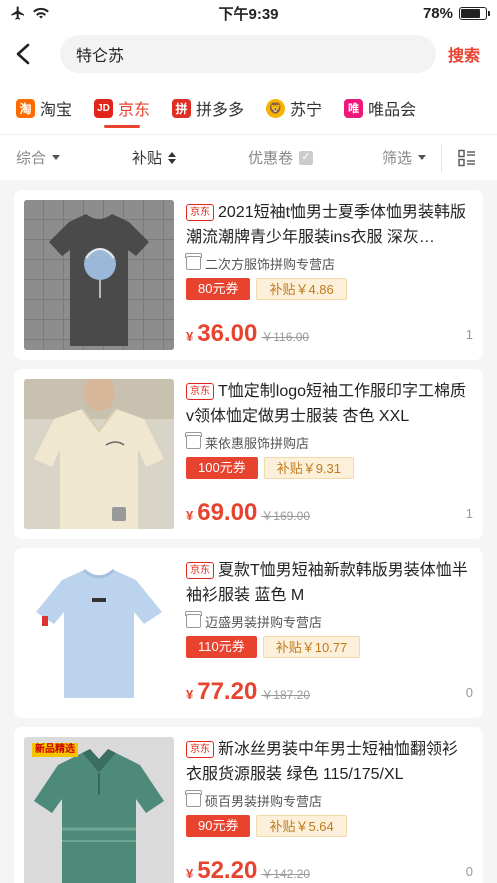 The image size is (497, 883). What do you see at coordinates (301, 826) in the screenshot?
I see `subsidy-tag: 补贴￥5.64` at bounding box center [301, 826].